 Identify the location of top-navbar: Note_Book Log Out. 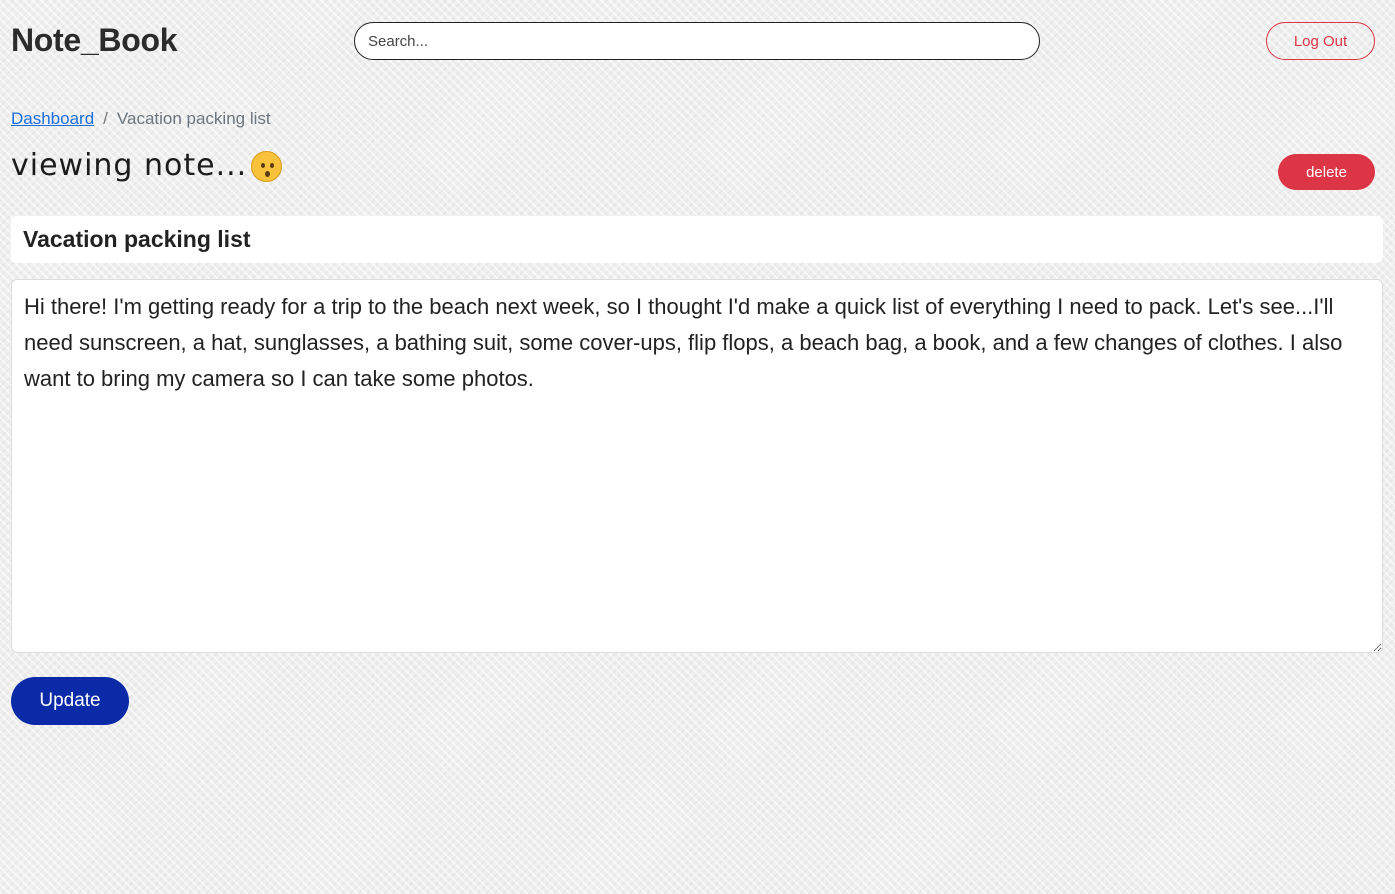
(697, 42).